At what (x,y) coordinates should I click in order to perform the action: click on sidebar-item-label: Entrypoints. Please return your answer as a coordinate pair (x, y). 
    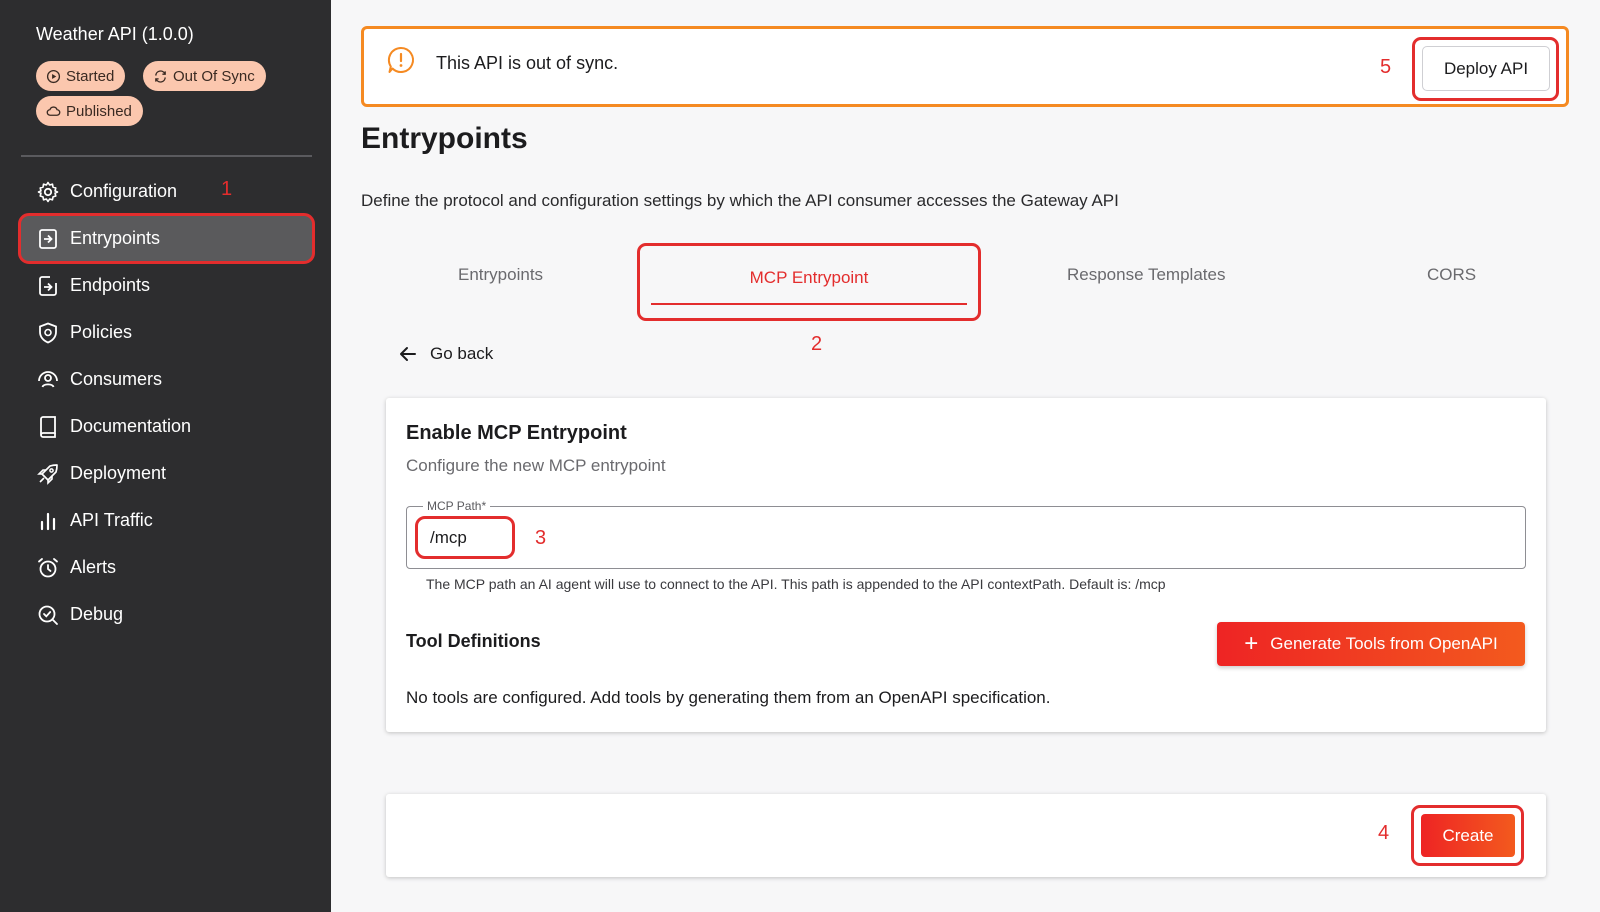
    Looking at the image, I should click on (115, 238).